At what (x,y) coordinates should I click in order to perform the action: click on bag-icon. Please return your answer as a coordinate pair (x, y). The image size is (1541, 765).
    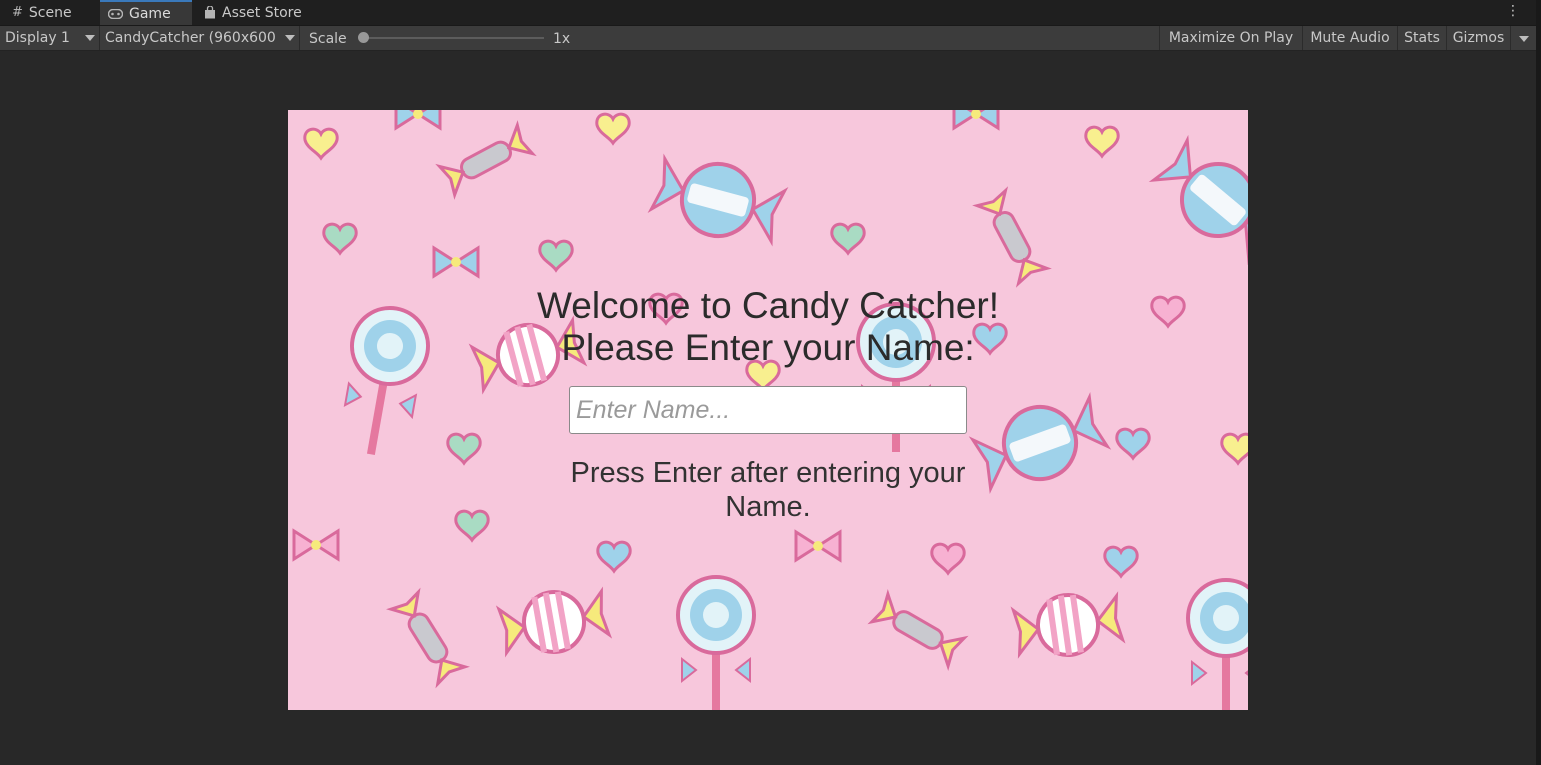
    Looking at the image, I should click on (210, 12).